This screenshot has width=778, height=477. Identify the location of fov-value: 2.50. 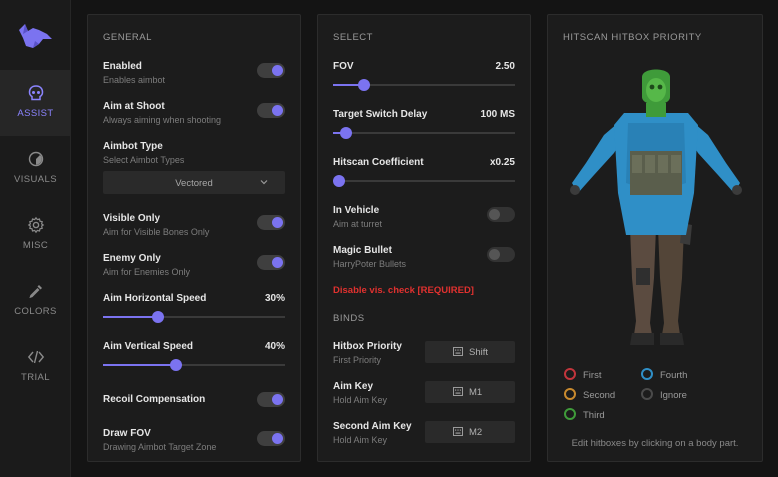
(505, 66).